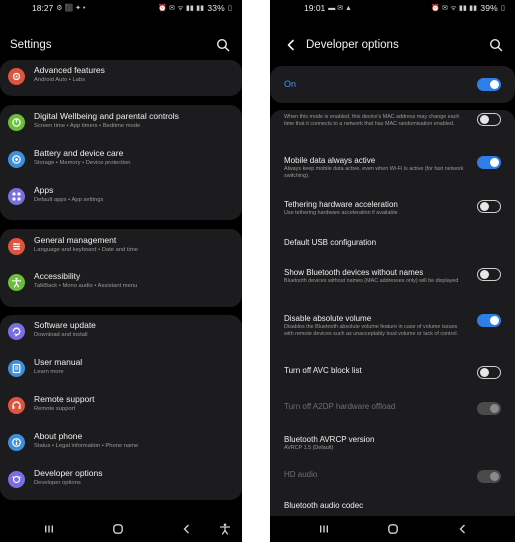  I want to click on settings-item-title: Advanced features, so click(69, 70).